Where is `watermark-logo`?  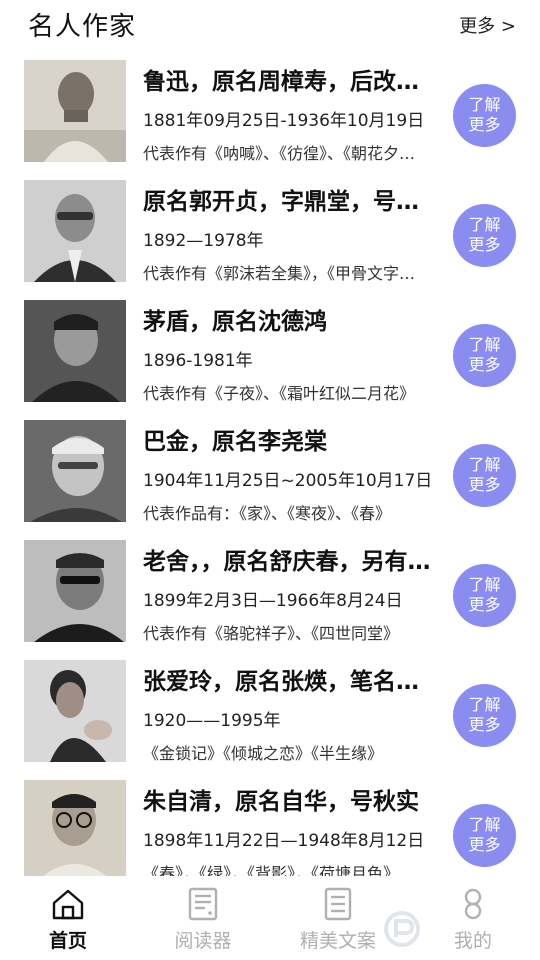
watermark-logo is located at coordinates (460, 930).